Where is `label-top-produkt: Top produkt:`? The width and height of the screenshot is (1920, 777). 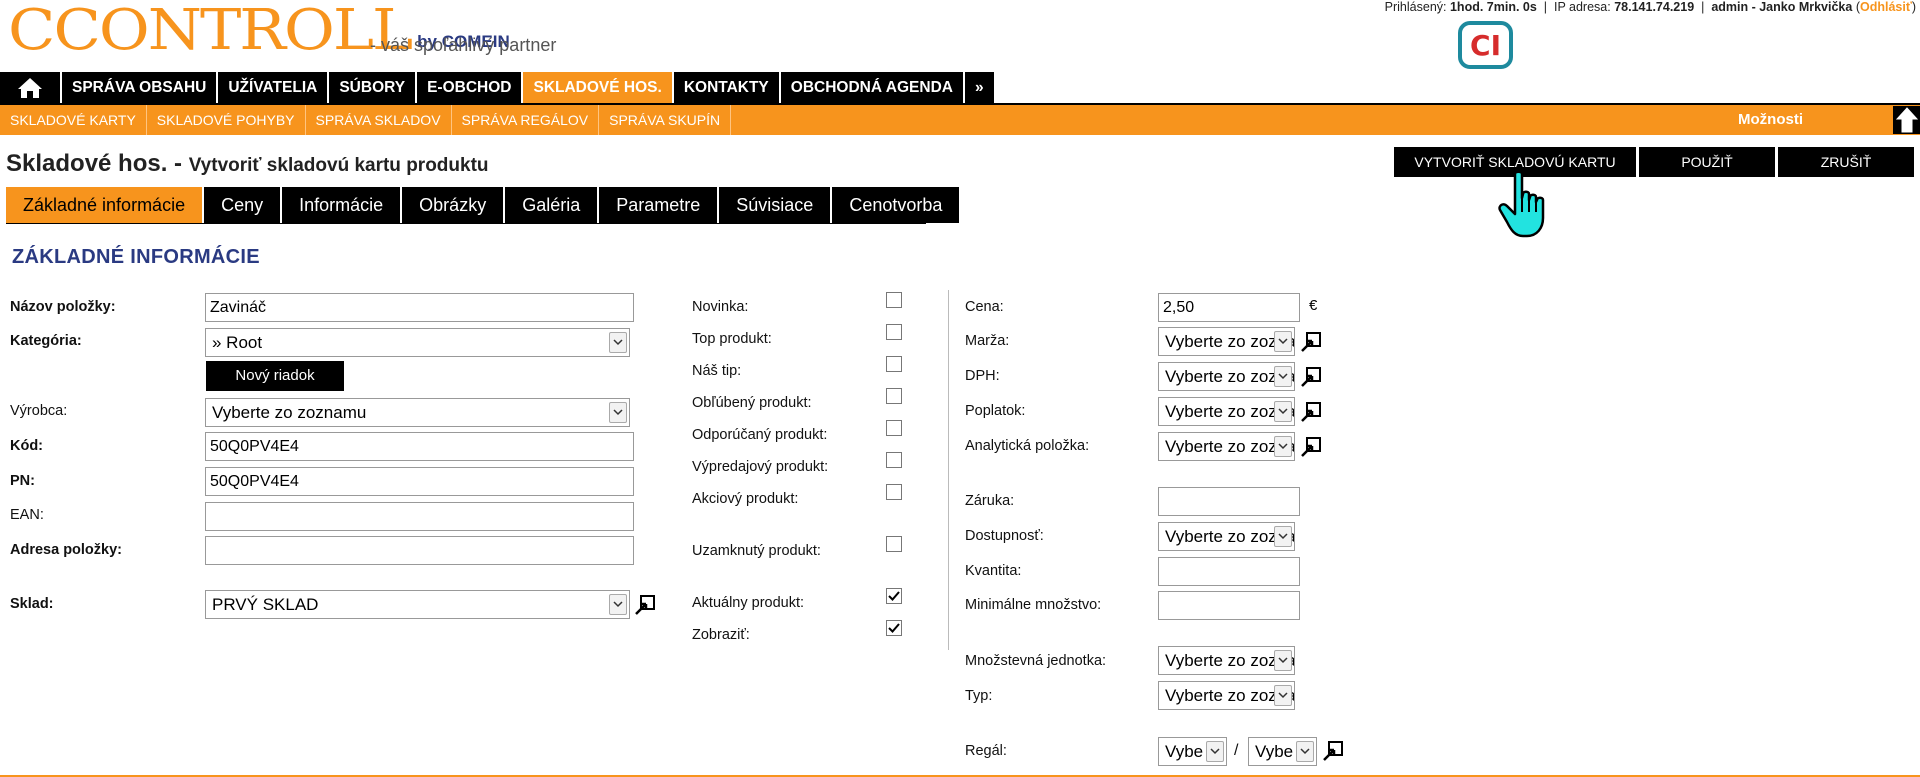
label-top-produkt: Top produkt: is located at coordinates (732, 339).